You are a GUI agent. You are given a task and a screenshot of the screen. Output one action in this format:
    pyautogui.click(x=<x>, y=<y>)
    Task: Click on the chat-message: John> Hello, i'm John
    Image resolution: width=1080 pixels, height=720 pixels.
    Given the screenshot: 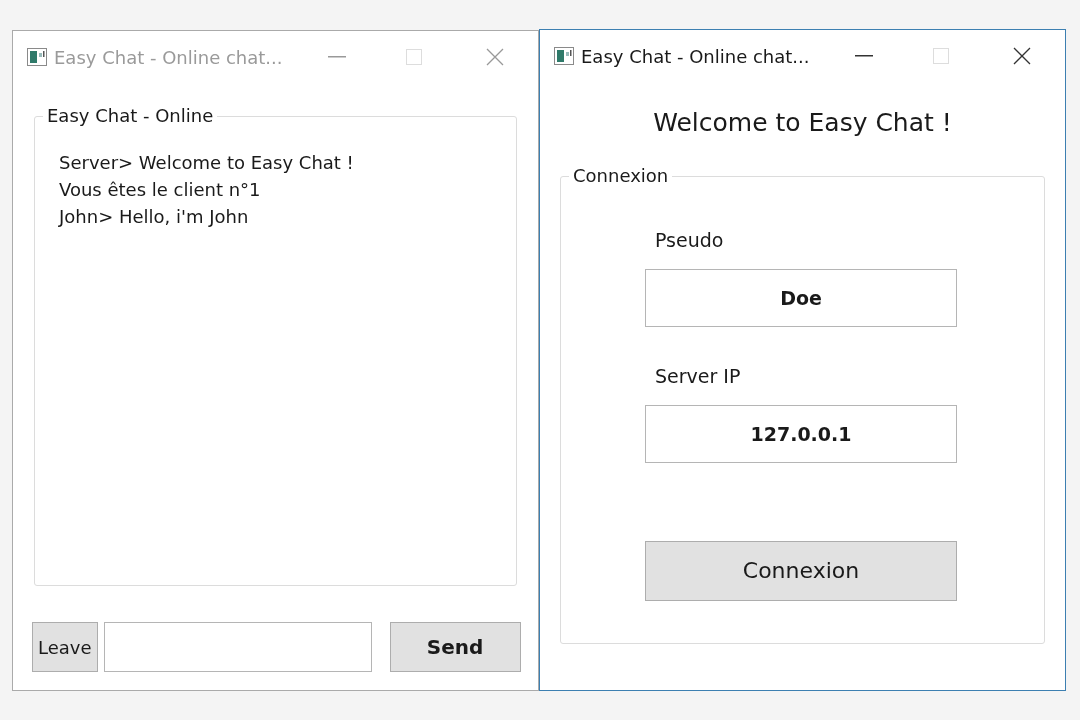 What is the action you would take?
    pyautogui.click(x=154, y=217)
    